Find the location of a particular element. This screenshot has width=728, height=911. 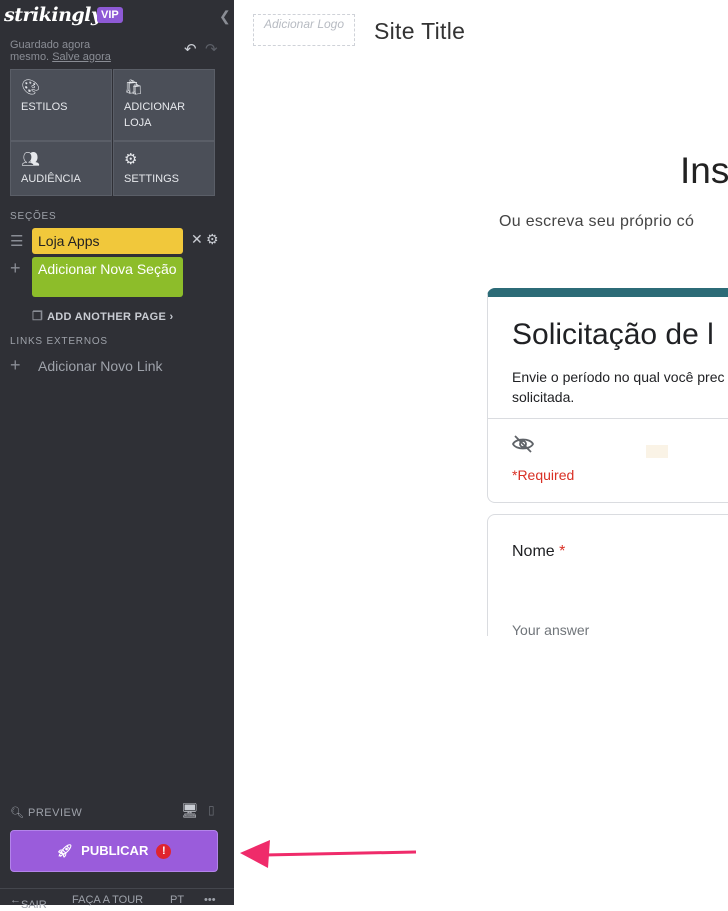

required-star: * is located at coordinates (562, 551).